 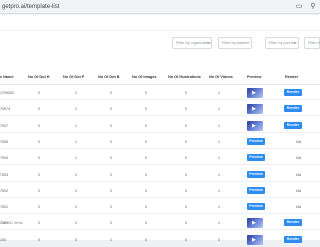 I want to click on col-dot-p: No Of Dot P, so click(x=73, y=77).